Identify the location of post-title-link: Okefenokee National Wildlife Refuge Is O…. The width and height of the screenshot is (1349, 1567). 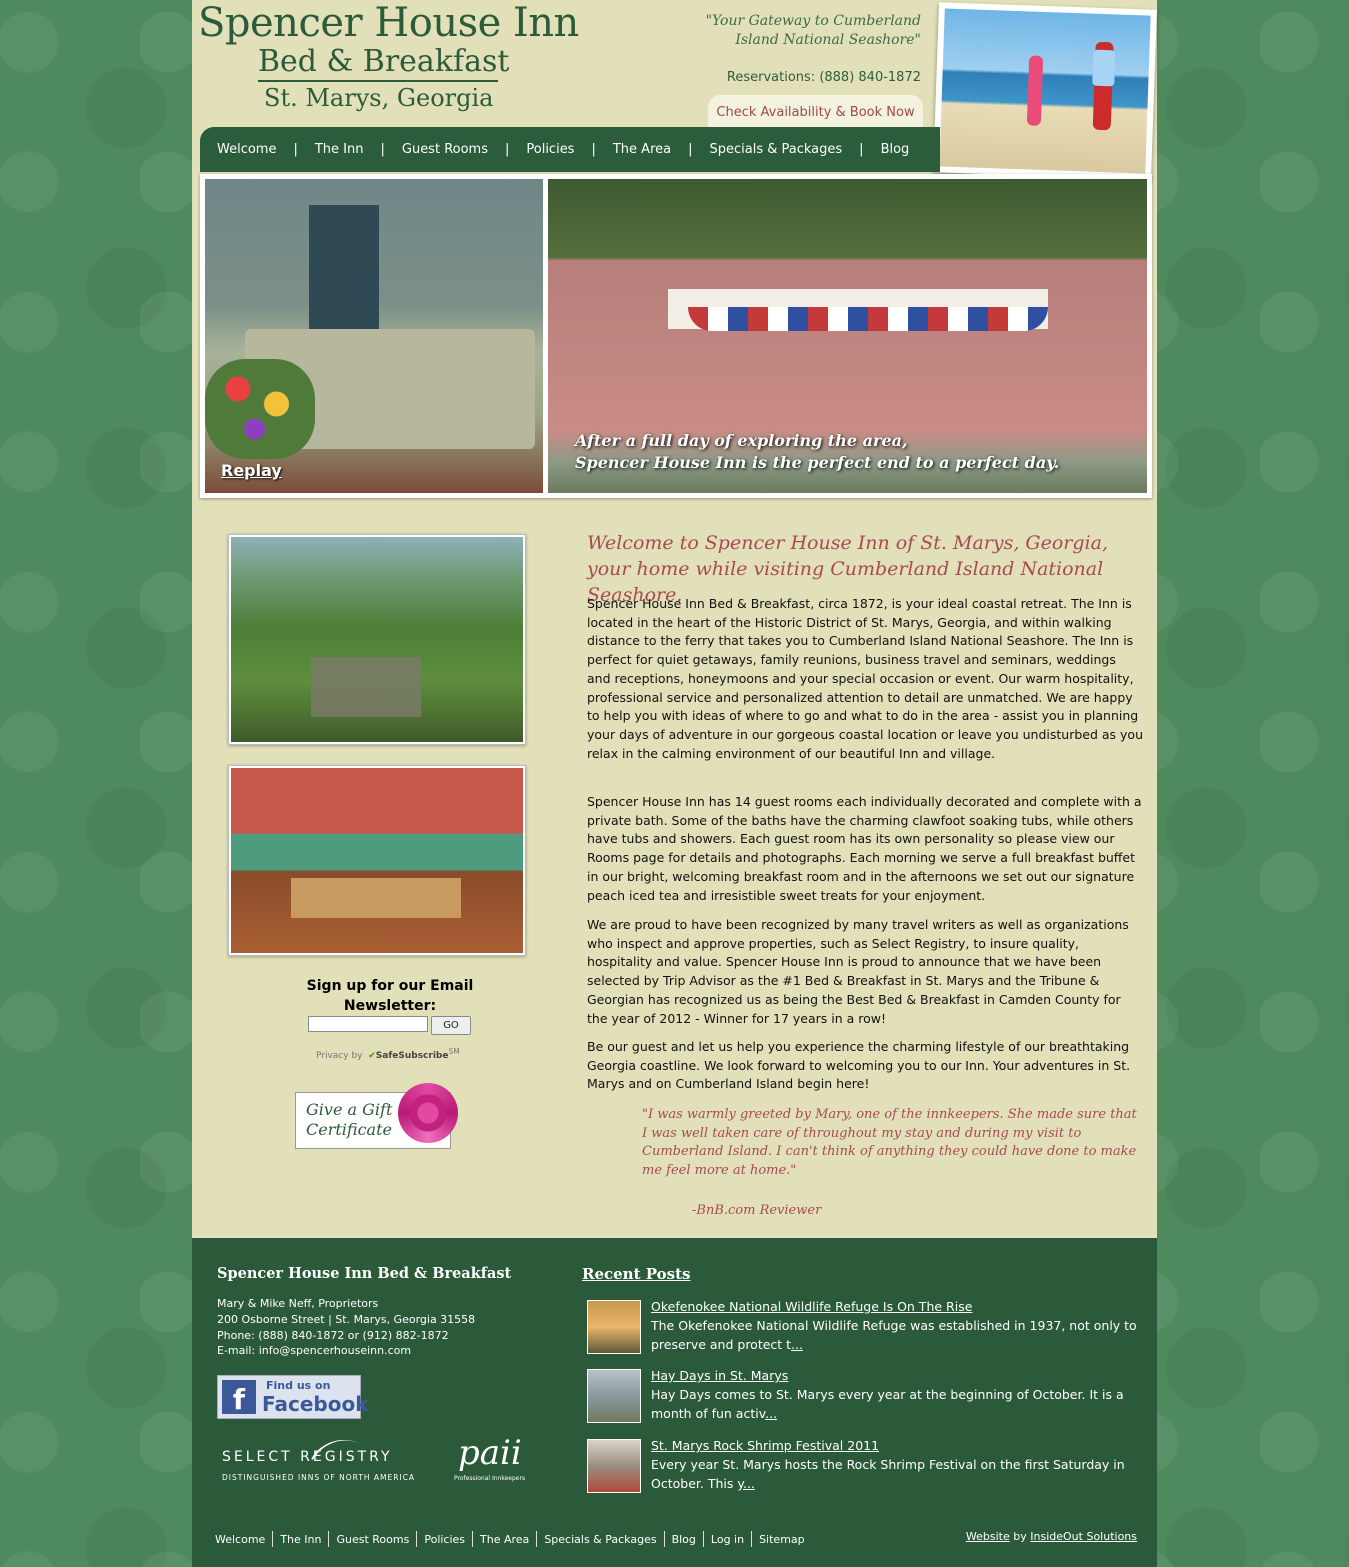
(811, 1306).